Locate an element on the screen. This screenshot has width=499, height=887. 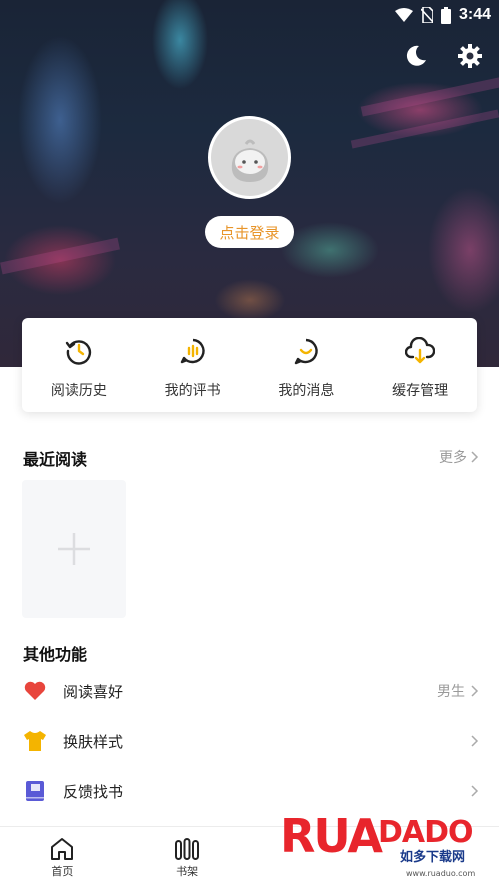
svg-text: DADO is located at coordinates (425, 832).